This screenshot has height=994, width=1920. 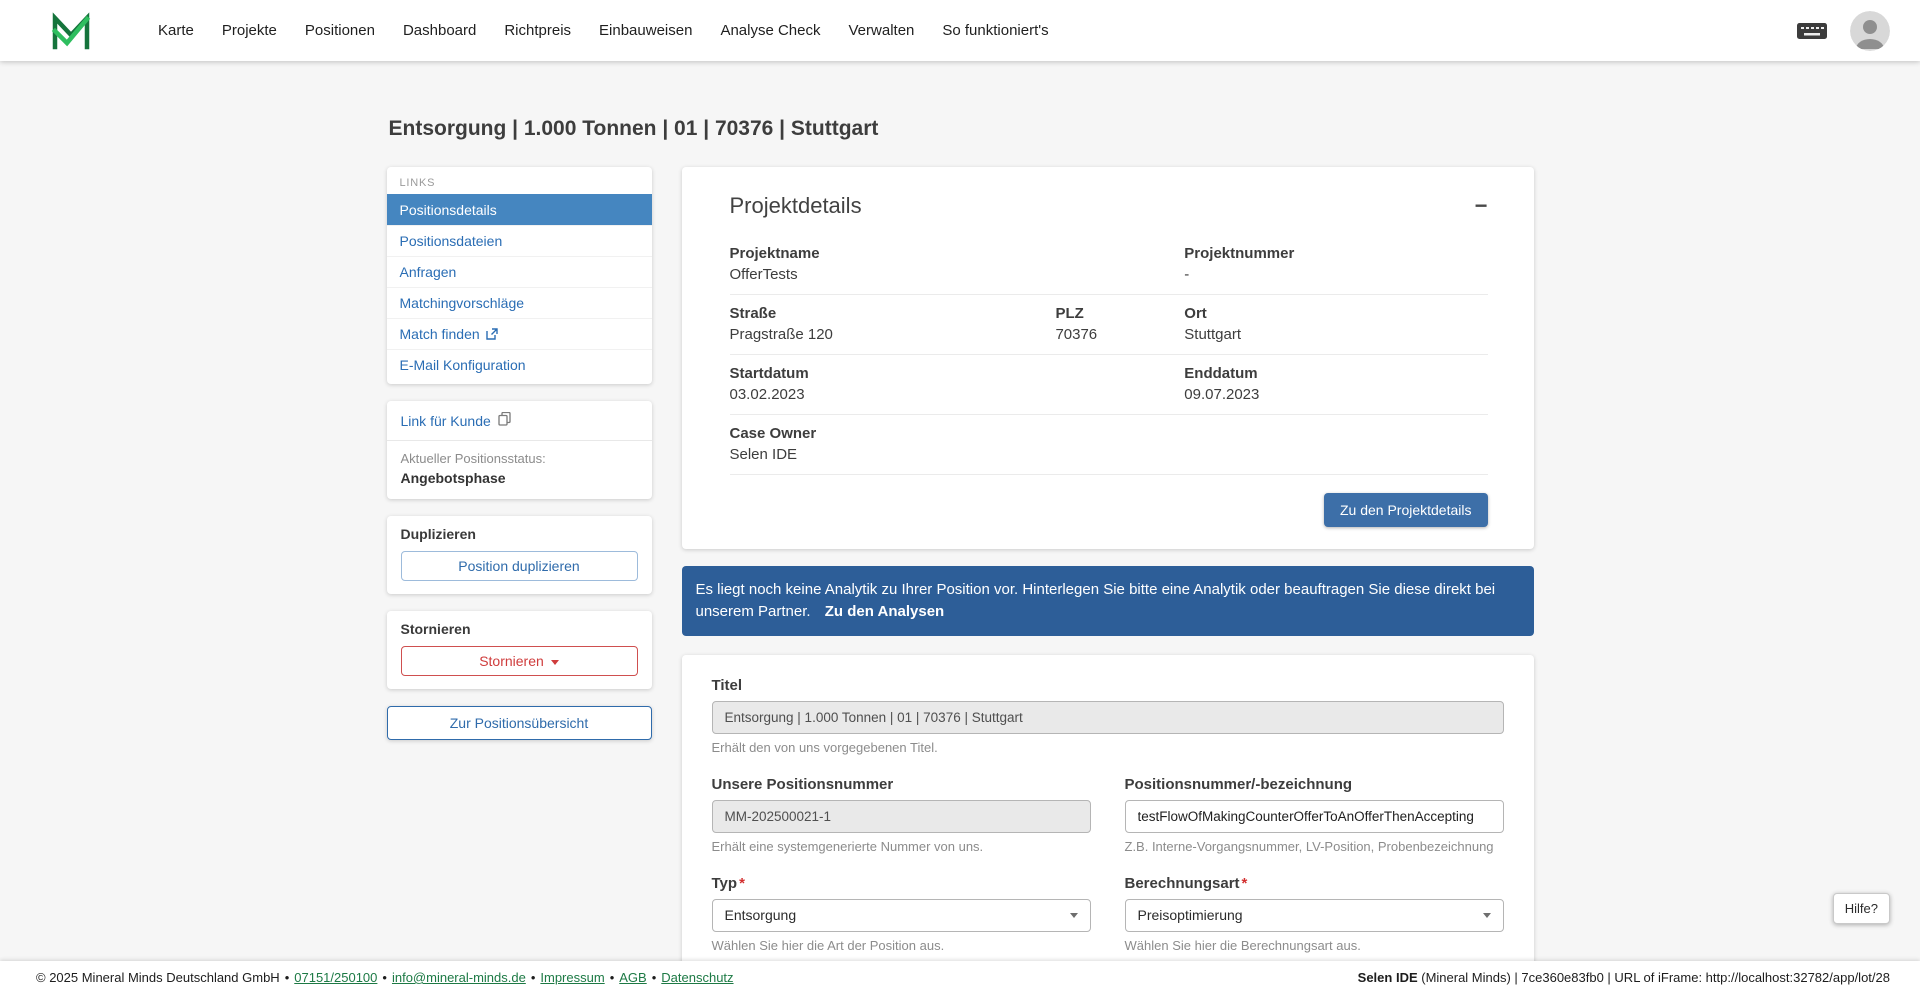 What do you see at coordinates (1405, 510) in the screenshot?
I see `project-details-button: Zu den Projektdetails` at bounding box center [1405, 510].